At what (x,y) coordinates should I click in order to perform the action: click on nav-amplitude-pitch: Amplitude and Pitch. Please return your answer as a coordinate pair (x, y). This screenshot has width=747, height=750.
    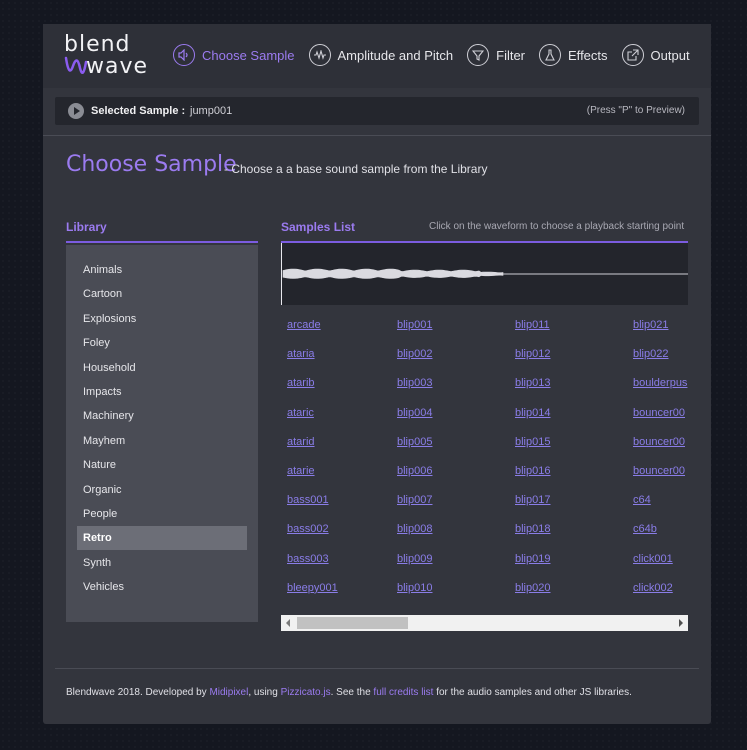
    Looking at the image, I should click on (380, 55).